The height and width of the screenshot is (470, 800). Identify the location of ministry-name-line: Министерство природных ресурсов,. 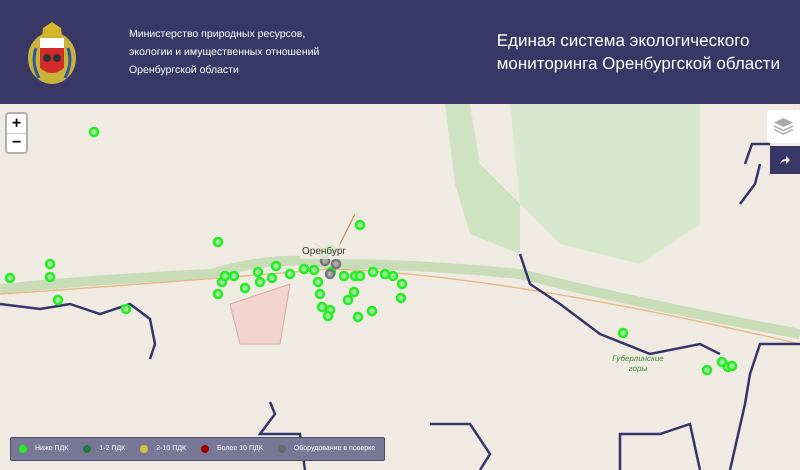
(217, 34).